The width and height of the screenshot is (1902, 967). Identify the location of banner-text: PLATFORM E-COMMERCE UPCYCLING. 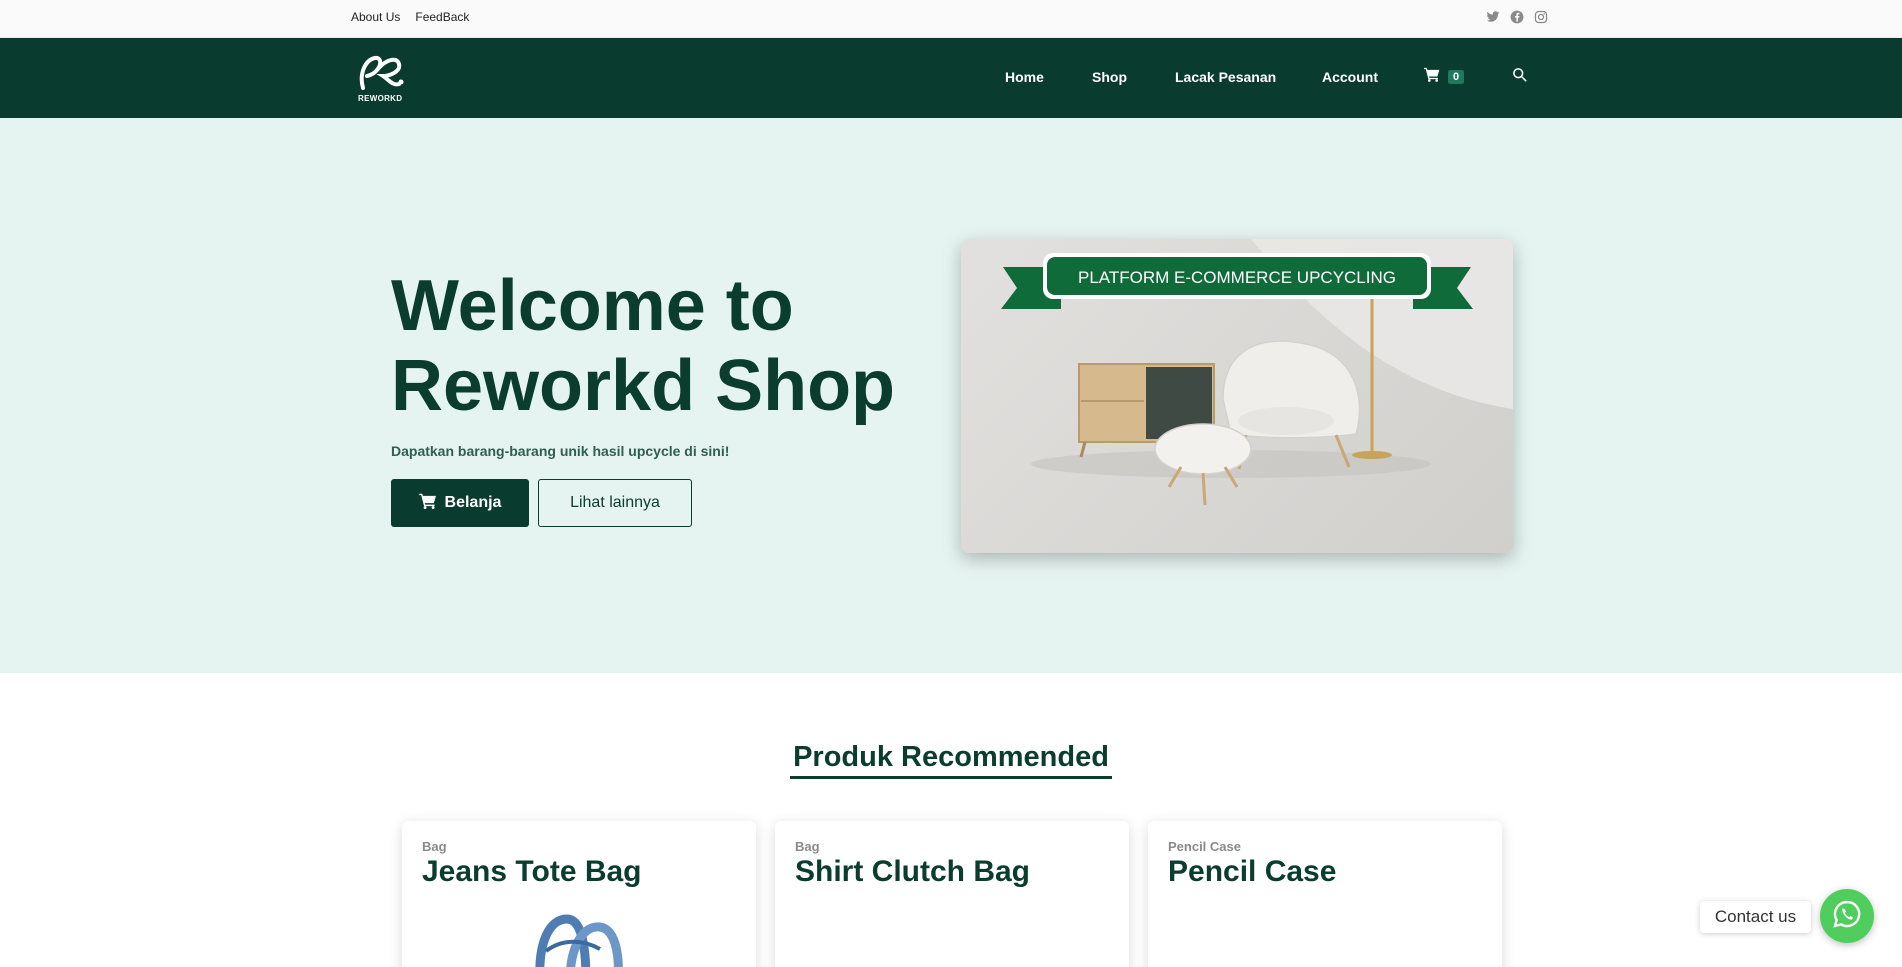
(1237, 277).